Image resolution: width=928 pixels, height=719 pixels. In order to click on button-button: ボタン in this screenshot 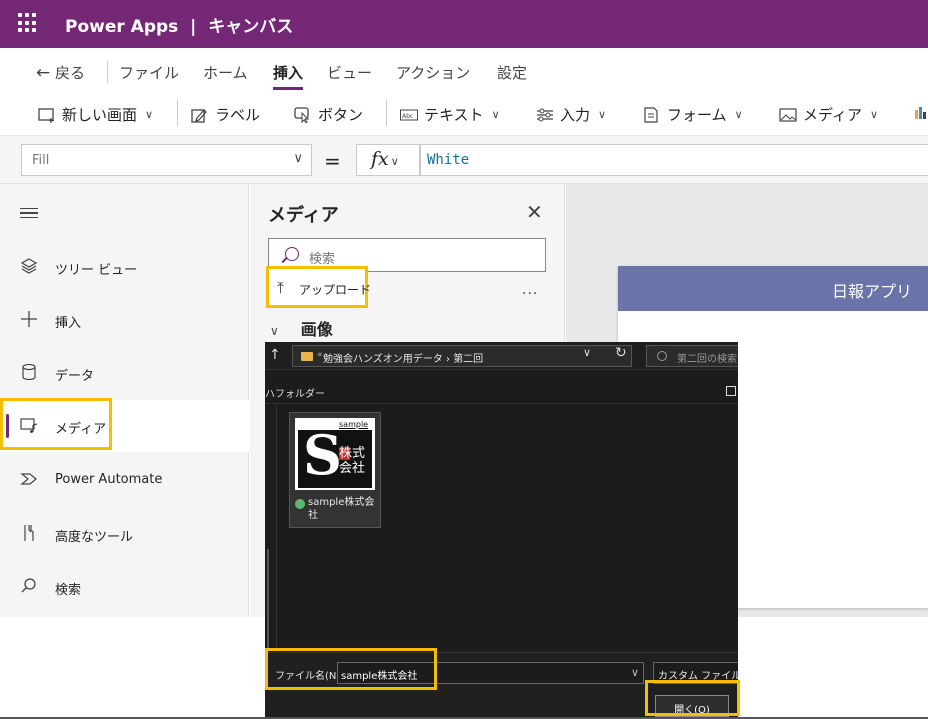, I will do `click(328, 114)`.